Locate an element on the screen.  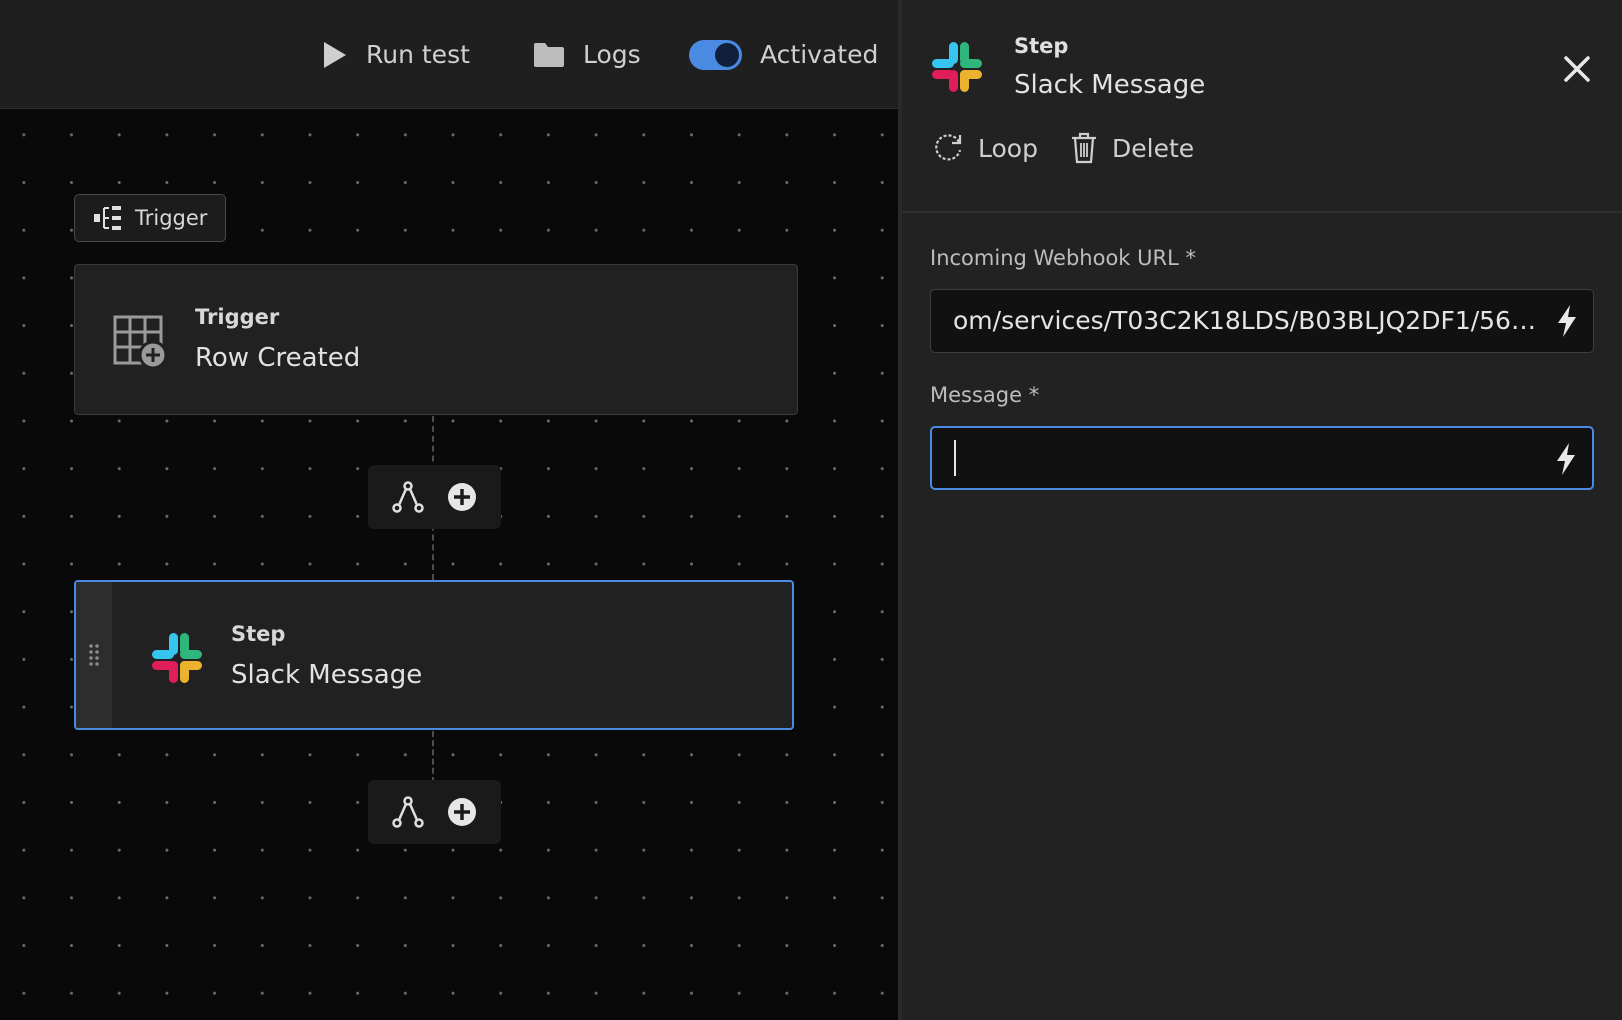
logs-button: Logs is located at coordinates (587, 54).